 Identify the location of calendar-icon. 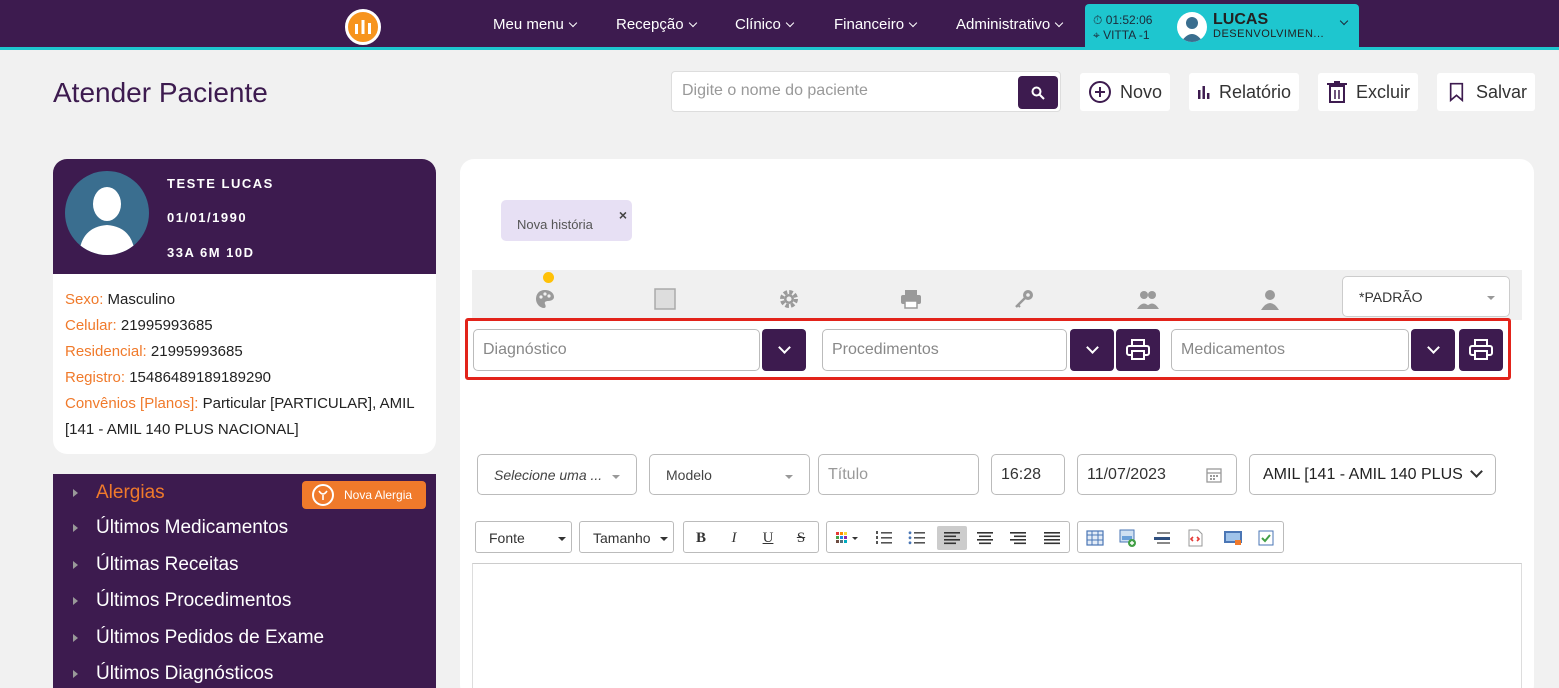
(1214, 475).